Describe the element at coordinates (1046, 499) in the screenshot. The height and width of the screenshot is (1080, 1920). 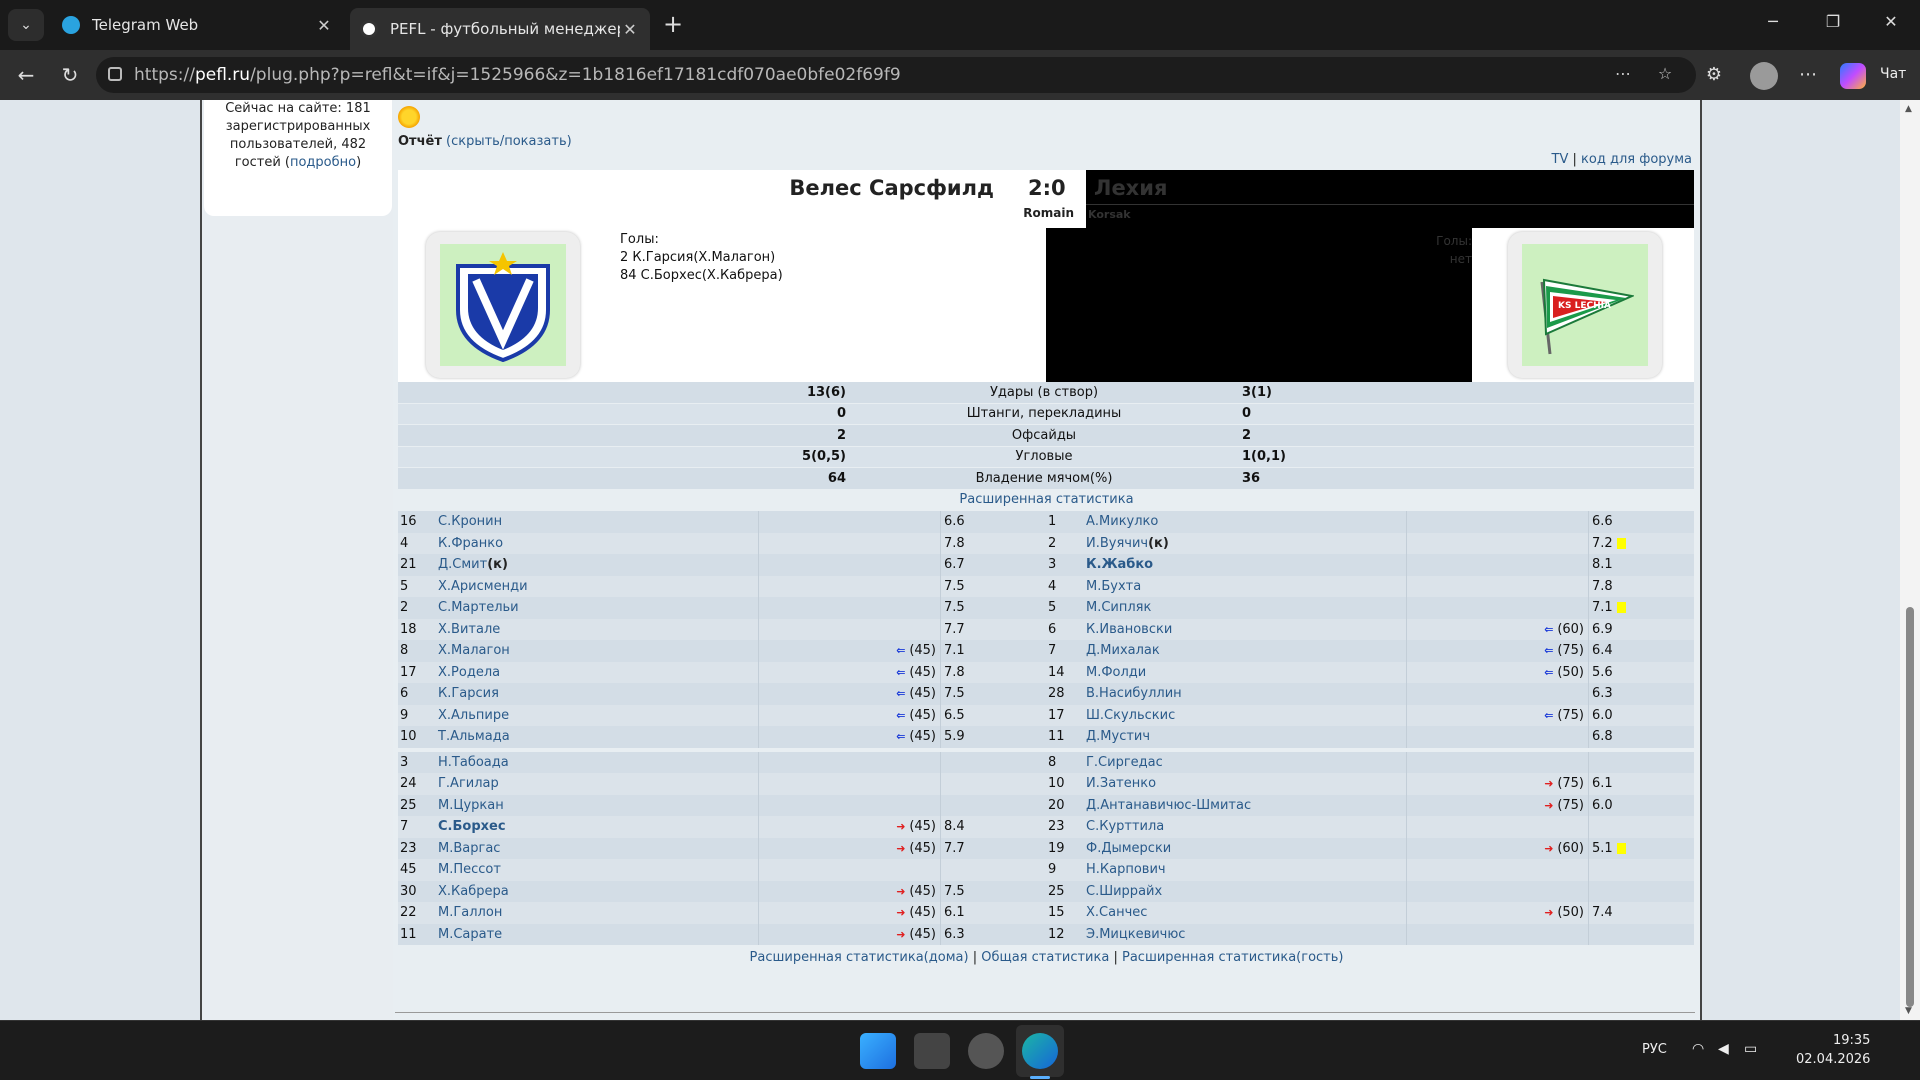
I see `extended-stats-link: Расширенная статистика` at that location.